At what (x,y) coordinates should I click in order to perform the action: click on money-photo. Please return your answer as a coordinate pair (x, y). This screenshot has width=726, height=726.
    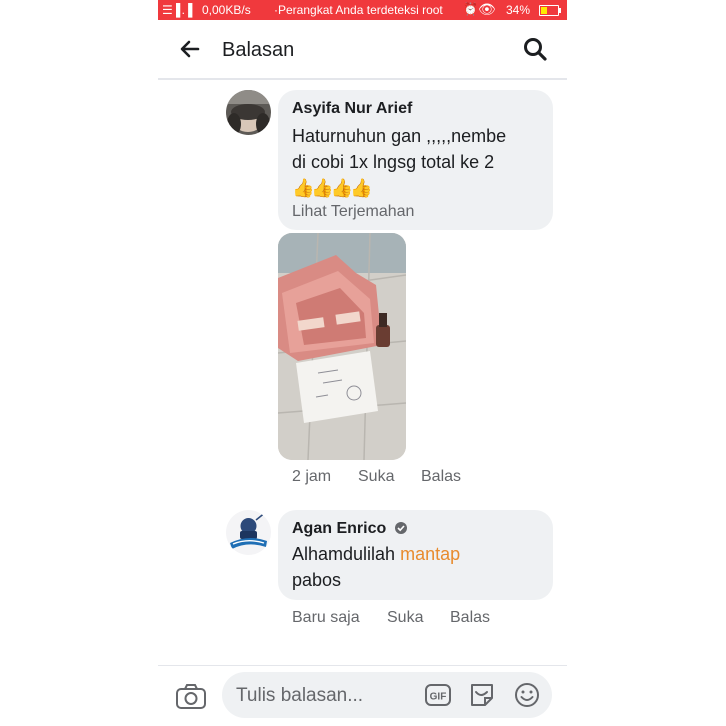
    Looking at the image, I should click on (342, 346).